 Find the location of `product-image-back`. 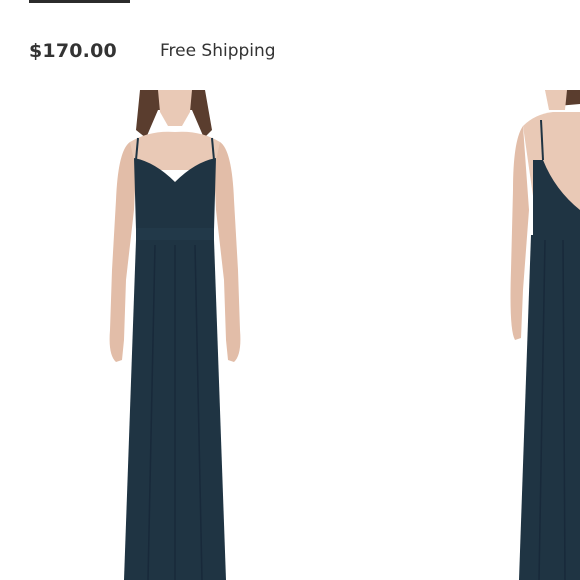

product-image-back is located at coordinates (542, 335).